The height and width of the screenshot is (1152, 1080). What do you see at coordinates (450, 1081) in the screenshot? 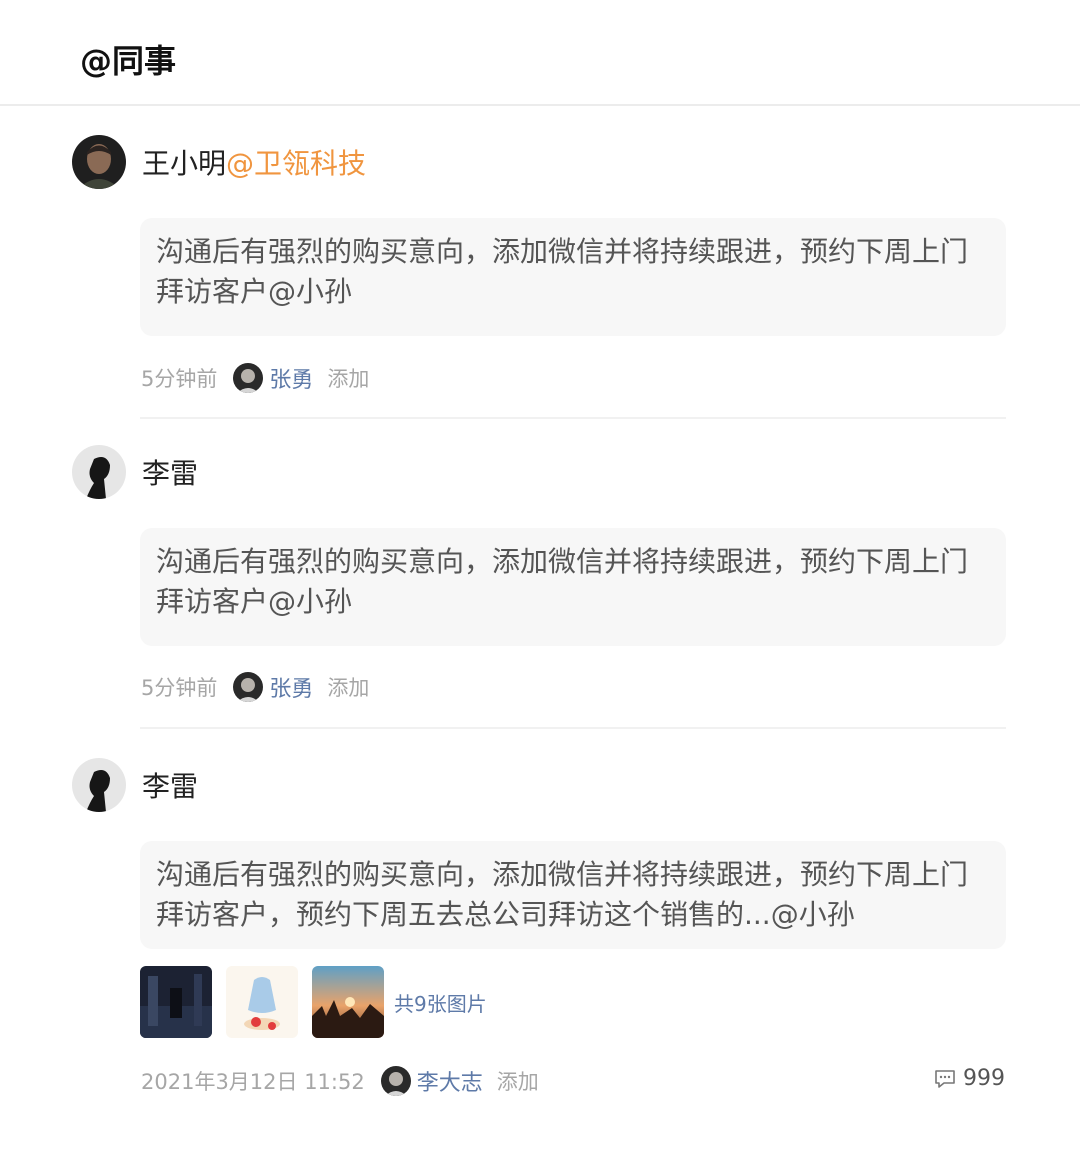
I see `operator-name: 李大志` at bounding box center [450, 1081].